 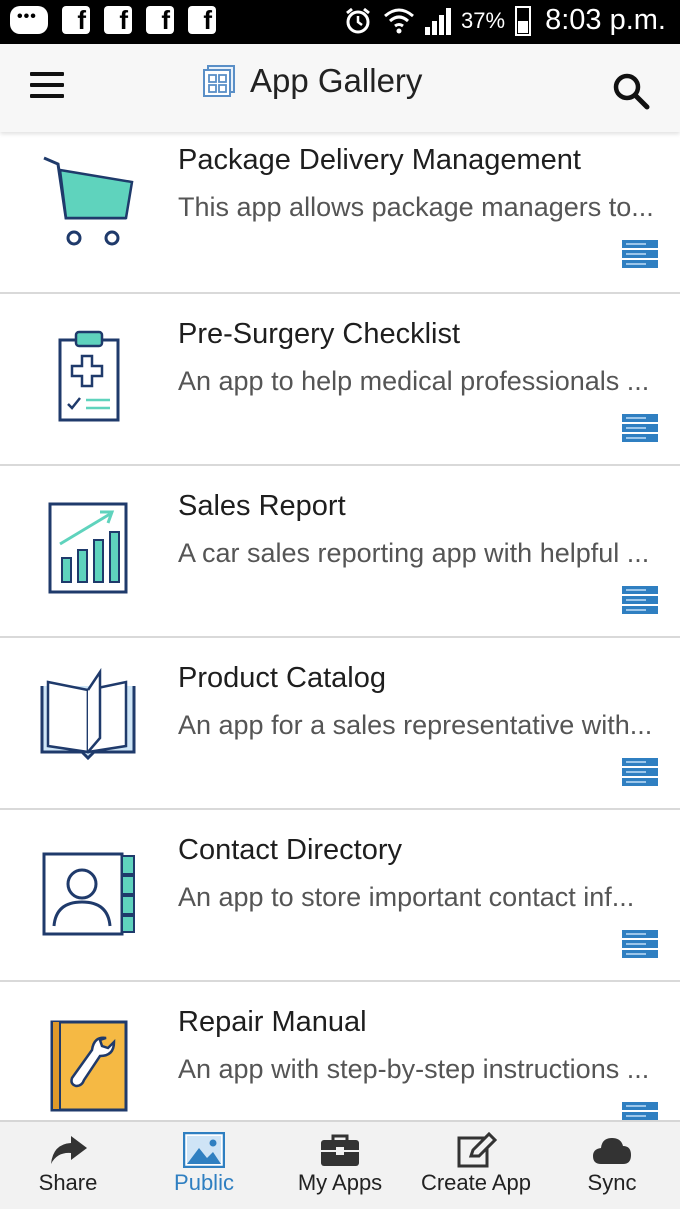 I want to click on nav-my-apps: My Apps, so click(x=340, y=1165).